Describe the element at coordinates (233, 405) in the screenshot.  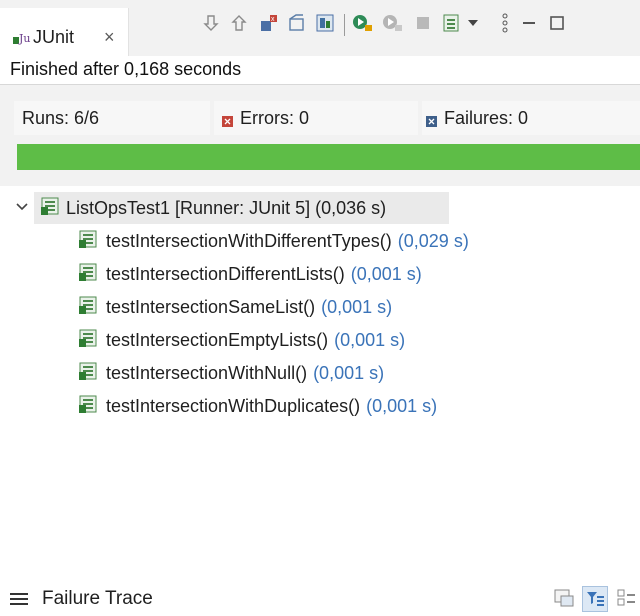
I see `test-name: testIntersectionWithDuplicates()` at that location.